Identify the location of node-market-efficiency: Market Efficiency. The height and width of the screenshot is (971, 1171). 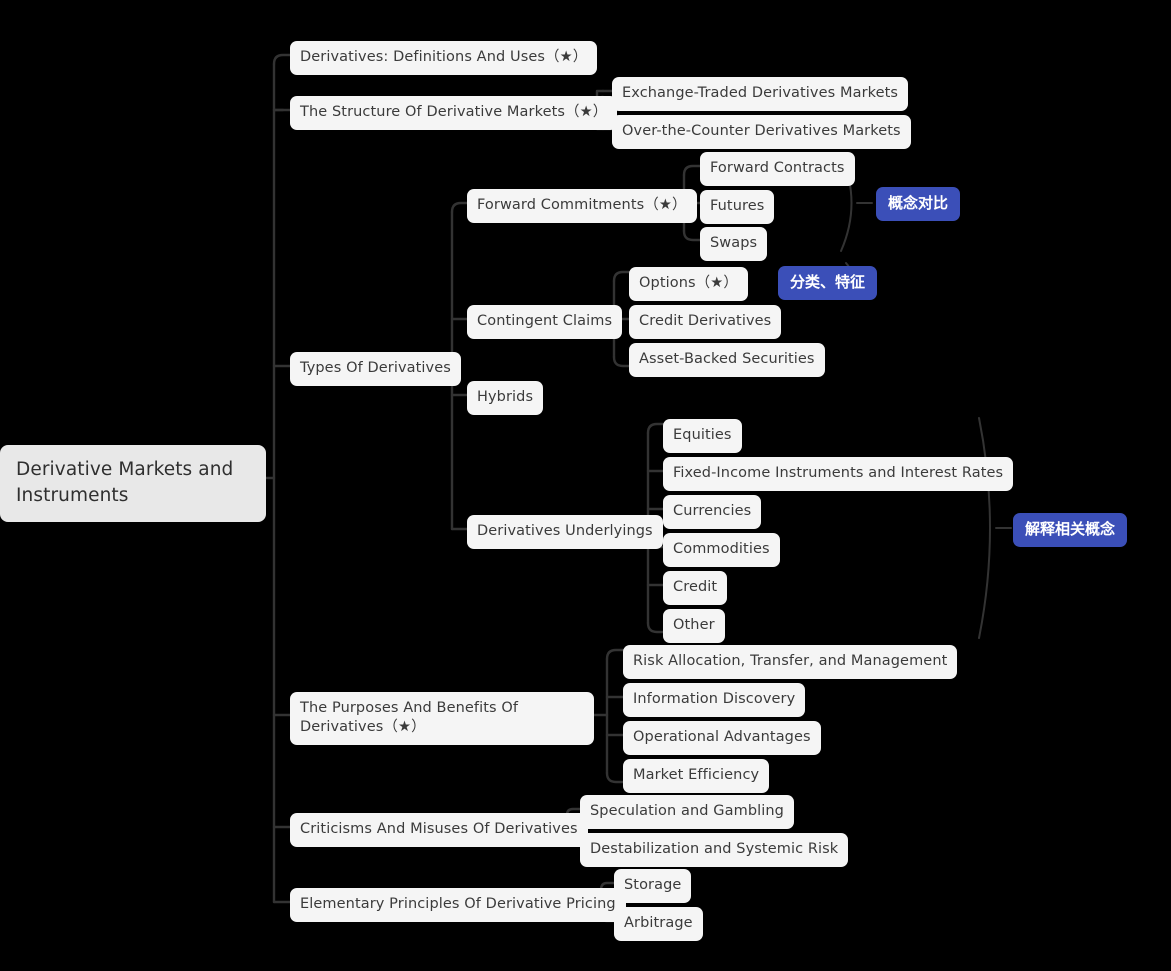
(696, 776).